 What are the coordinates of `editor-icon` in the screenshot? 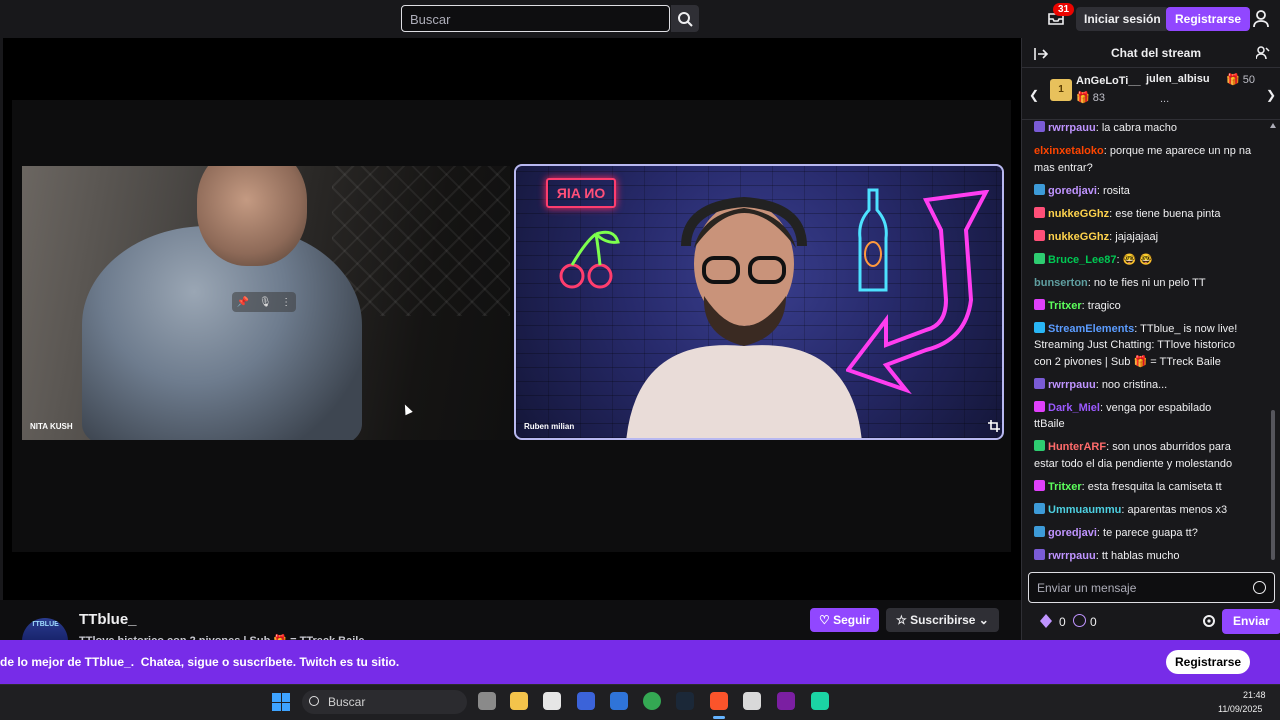 It's located at (752, 701).